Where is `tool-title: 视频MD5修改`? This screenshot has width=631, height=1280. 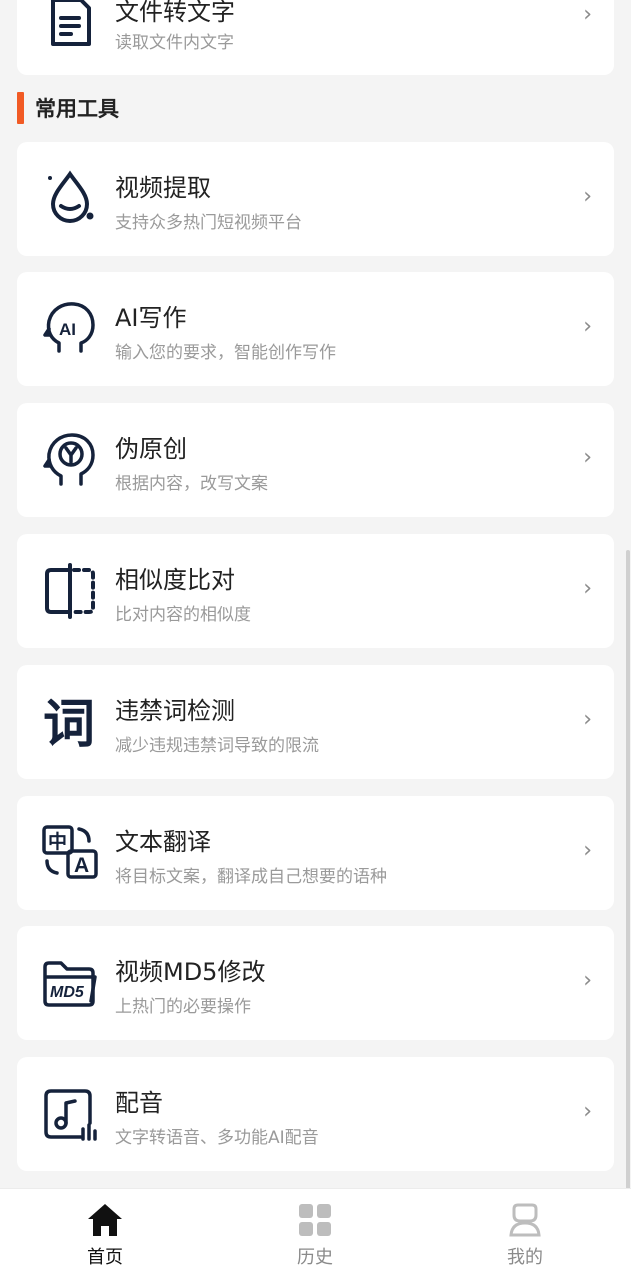
tool-title: 视频MD5修改 is located at coordinates (190, 972).